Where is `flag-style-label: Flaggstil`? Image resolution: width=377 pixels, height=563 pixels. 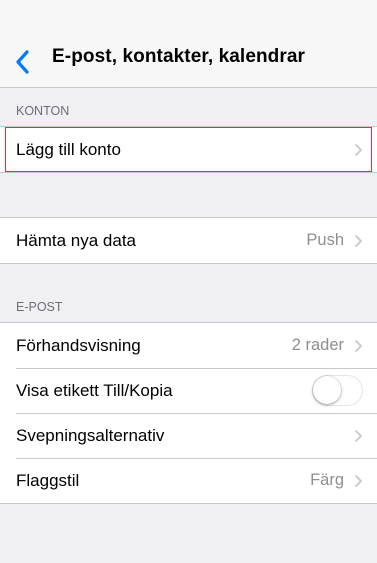
flag-style-label: Flaggstil is located at coordinates (48, 480).